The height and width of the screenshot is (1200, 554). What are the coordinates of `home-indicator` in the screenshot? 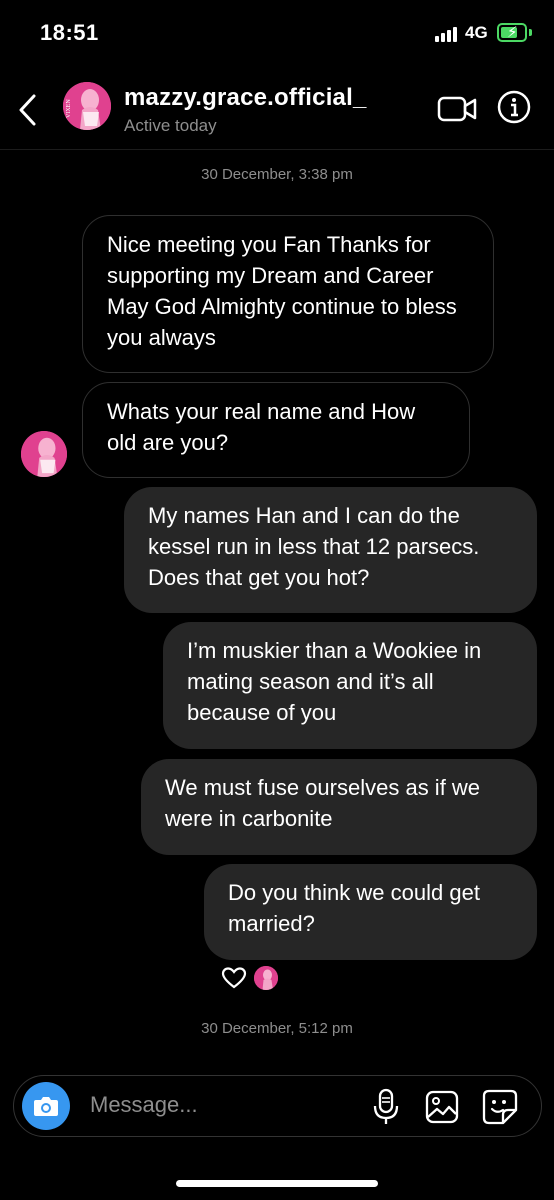 It's located at (277, 1183).